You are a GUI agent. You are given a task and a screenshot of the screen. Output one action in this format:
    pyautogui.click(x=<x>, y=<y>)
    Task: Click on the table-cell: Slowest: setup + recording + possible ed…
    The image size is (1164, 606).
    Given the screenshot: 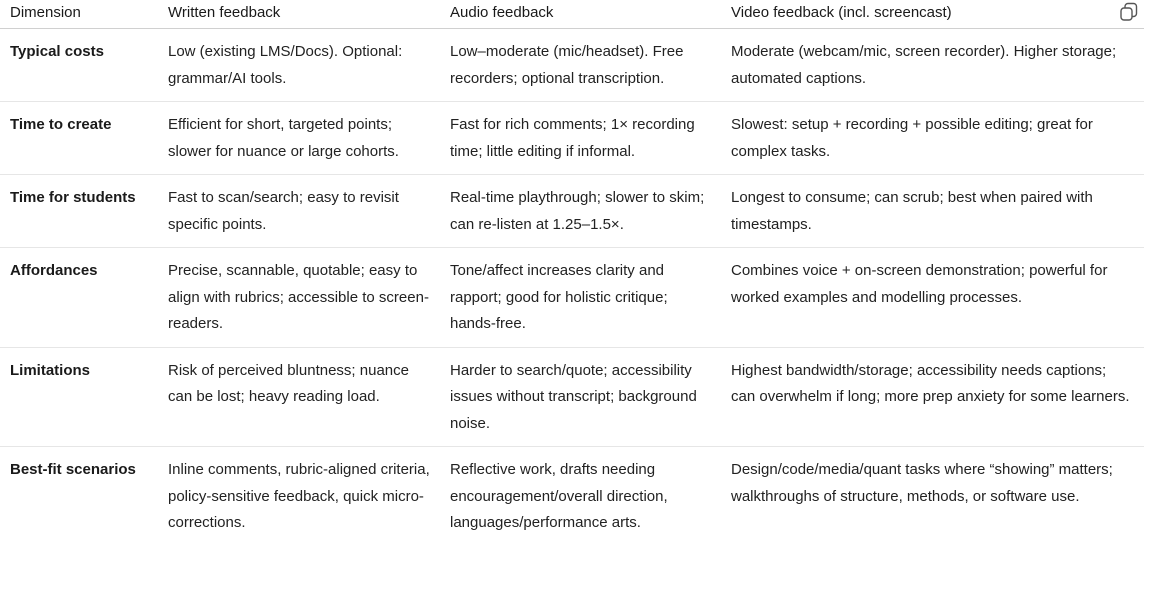 What is the action you would take?
    pyautogui.click(x=932, y=138)
    